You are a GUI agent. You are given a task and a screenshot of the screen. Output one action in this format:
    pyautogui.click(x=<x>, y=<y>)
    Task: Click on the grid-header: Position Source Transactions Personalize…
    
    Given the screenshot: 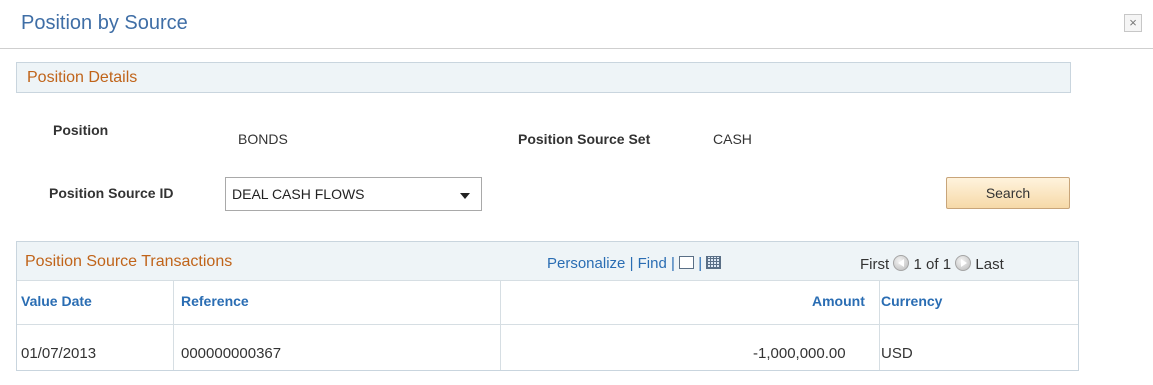 What is the action you would take?
    pyautogui.click(x=547, y=261)
    